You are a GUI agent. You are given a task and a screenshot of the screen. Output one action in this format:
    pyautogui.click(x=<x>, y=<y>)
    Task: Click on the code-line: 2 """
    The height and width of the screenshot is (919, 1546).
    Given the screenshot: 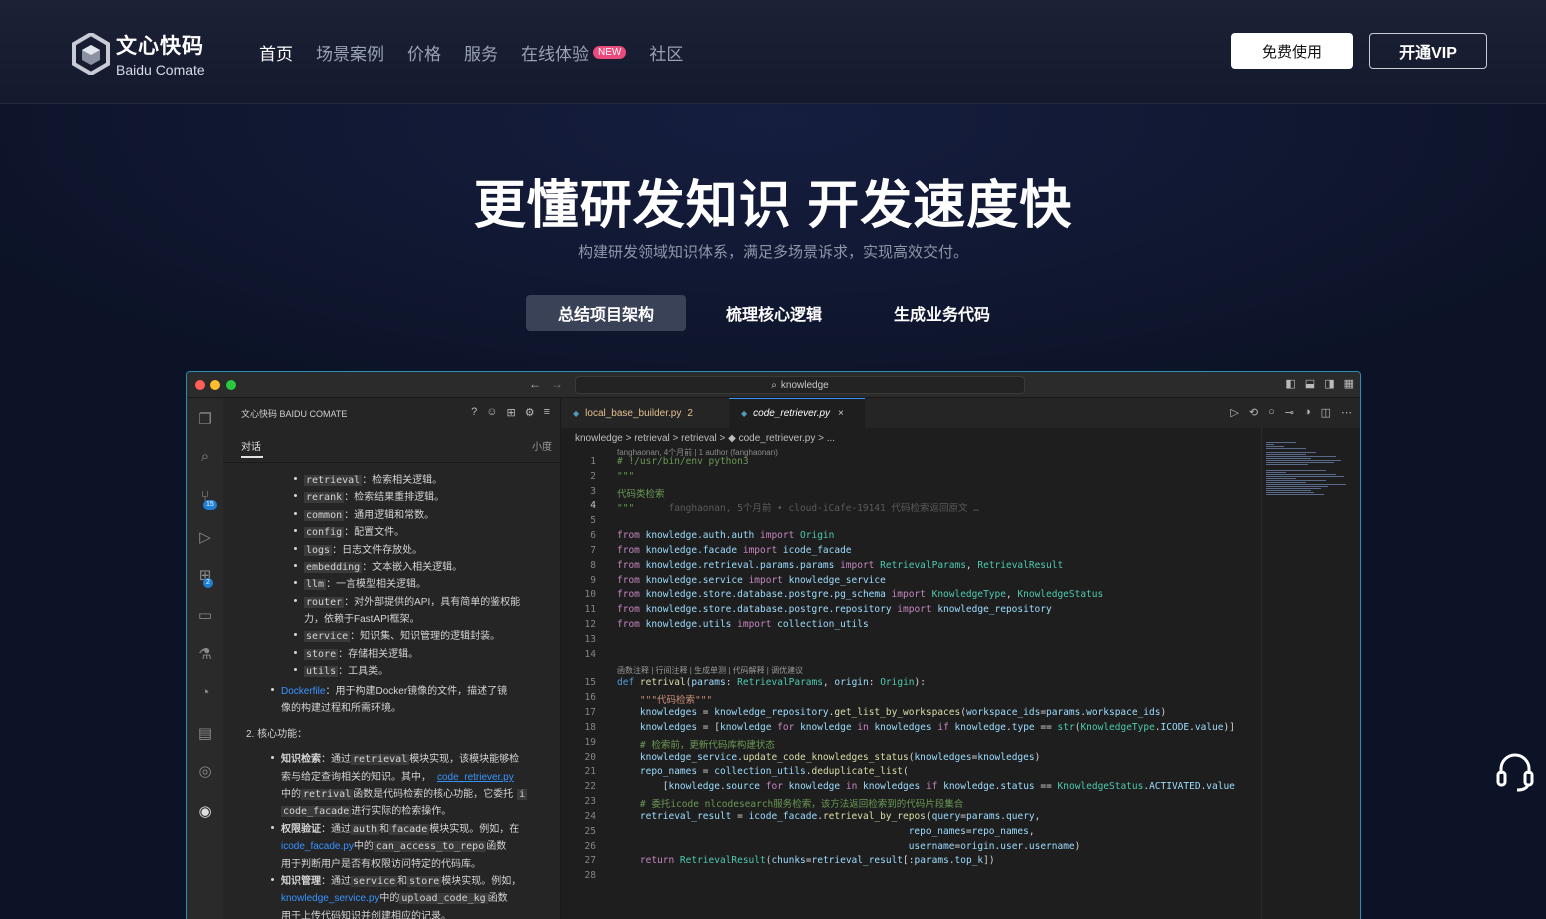 What is the action you would take?
    pyautogui.click(x=911, y=478)
    